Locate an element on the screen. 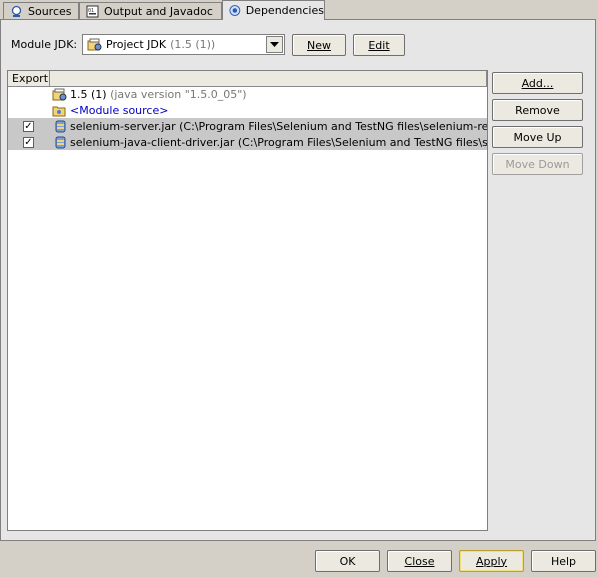  tab-dependencies: Dependencies is located at coordinates (273, 10).